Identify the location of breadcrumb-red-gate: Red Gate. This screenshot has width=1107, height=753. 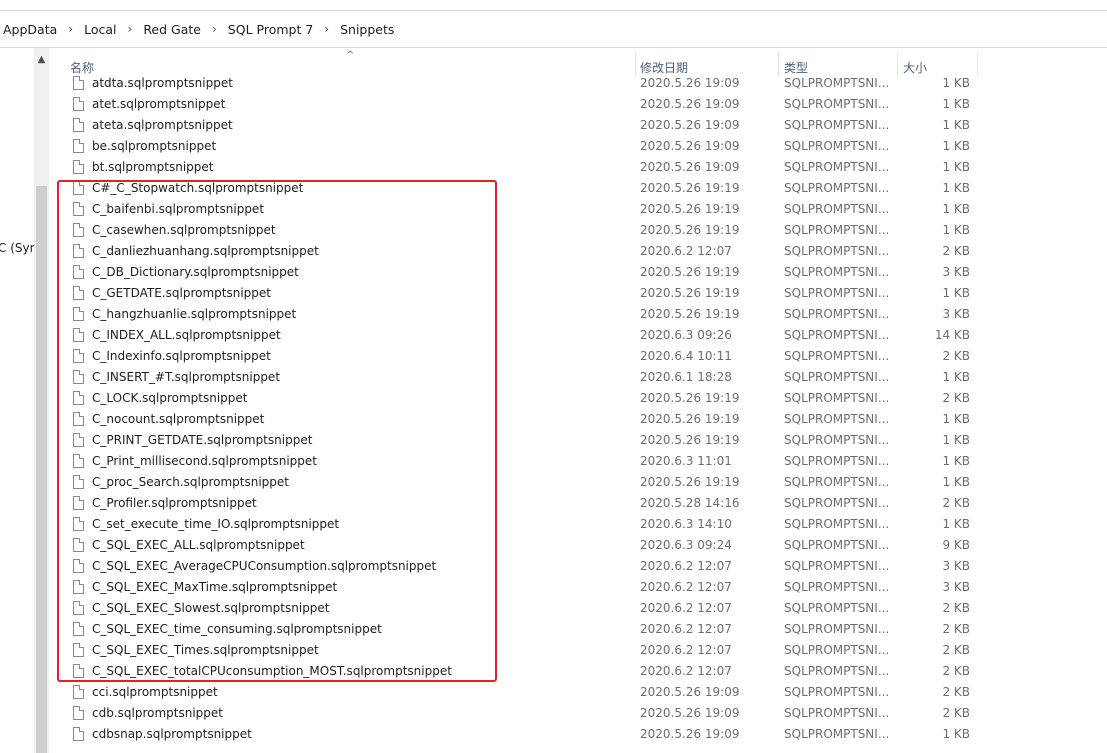
(172, 29).